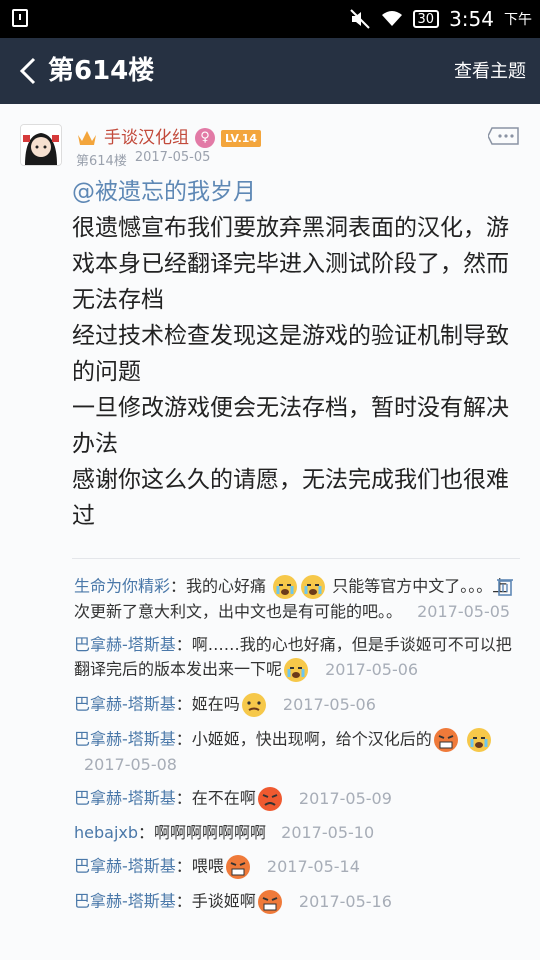 The image size is (540, 960). What do you see at coordinates (290, 354) in the screenshot?
I see `post-line: 经过技术检查发现这是游戏的验证机制导致的问题` at bounding box center [290, 354].